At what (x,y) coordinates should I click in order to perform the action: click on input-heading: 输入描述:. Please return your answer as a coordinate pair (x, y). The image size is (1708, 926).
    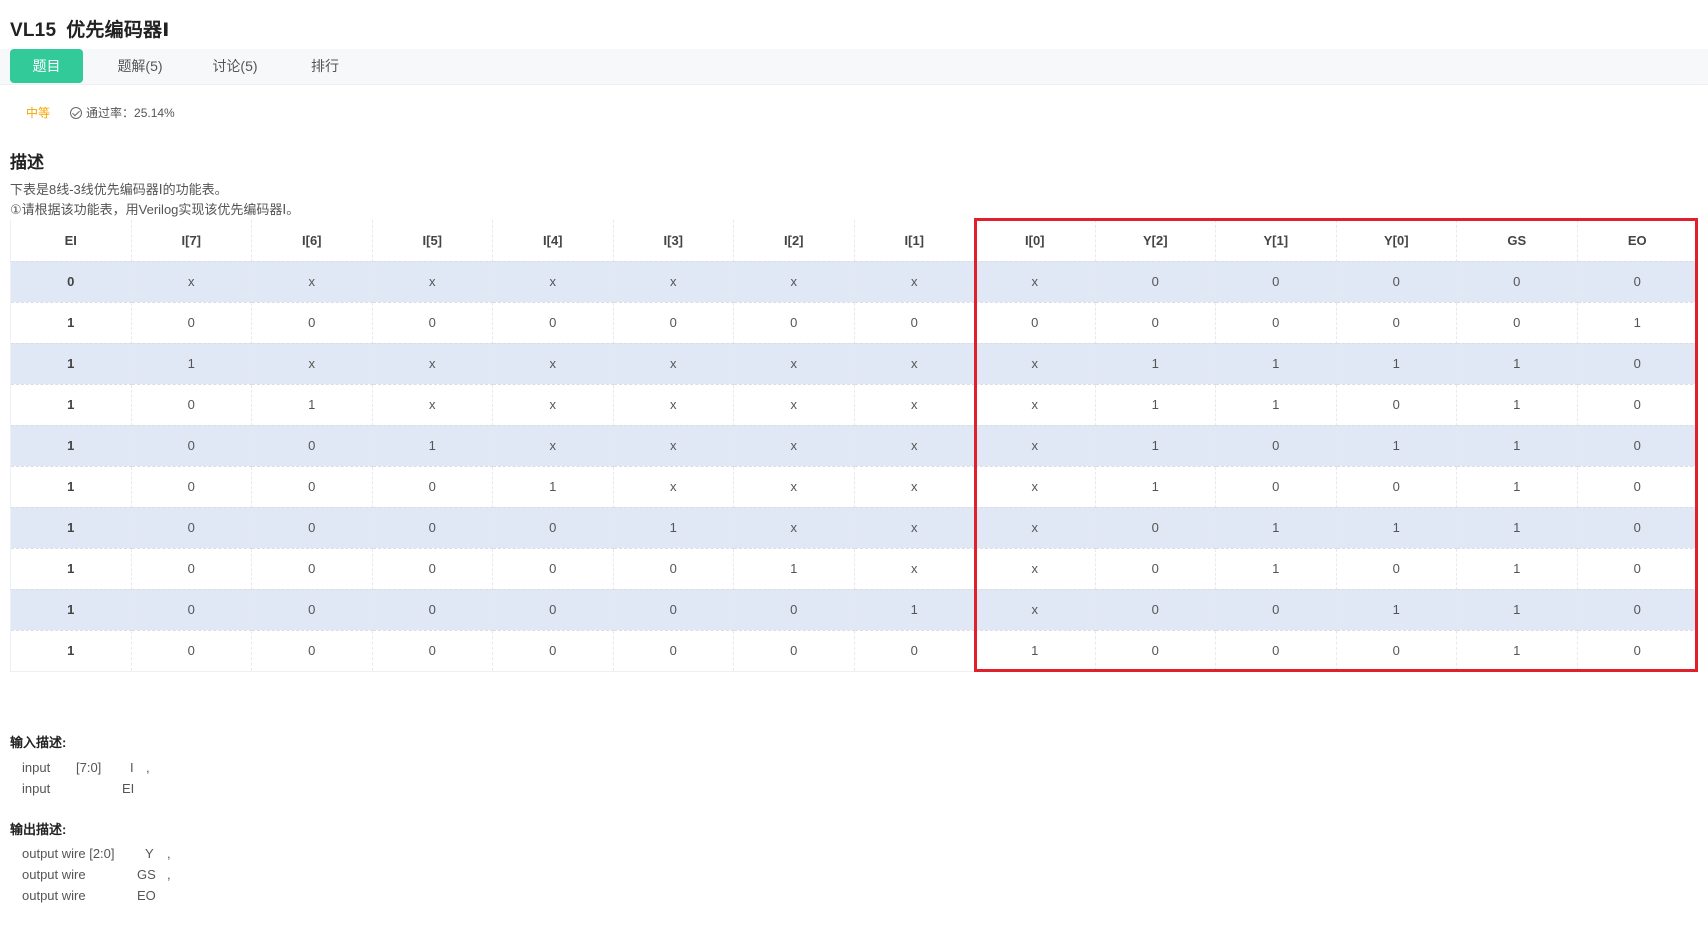
    Looking at the image, I should click on (38, 742).